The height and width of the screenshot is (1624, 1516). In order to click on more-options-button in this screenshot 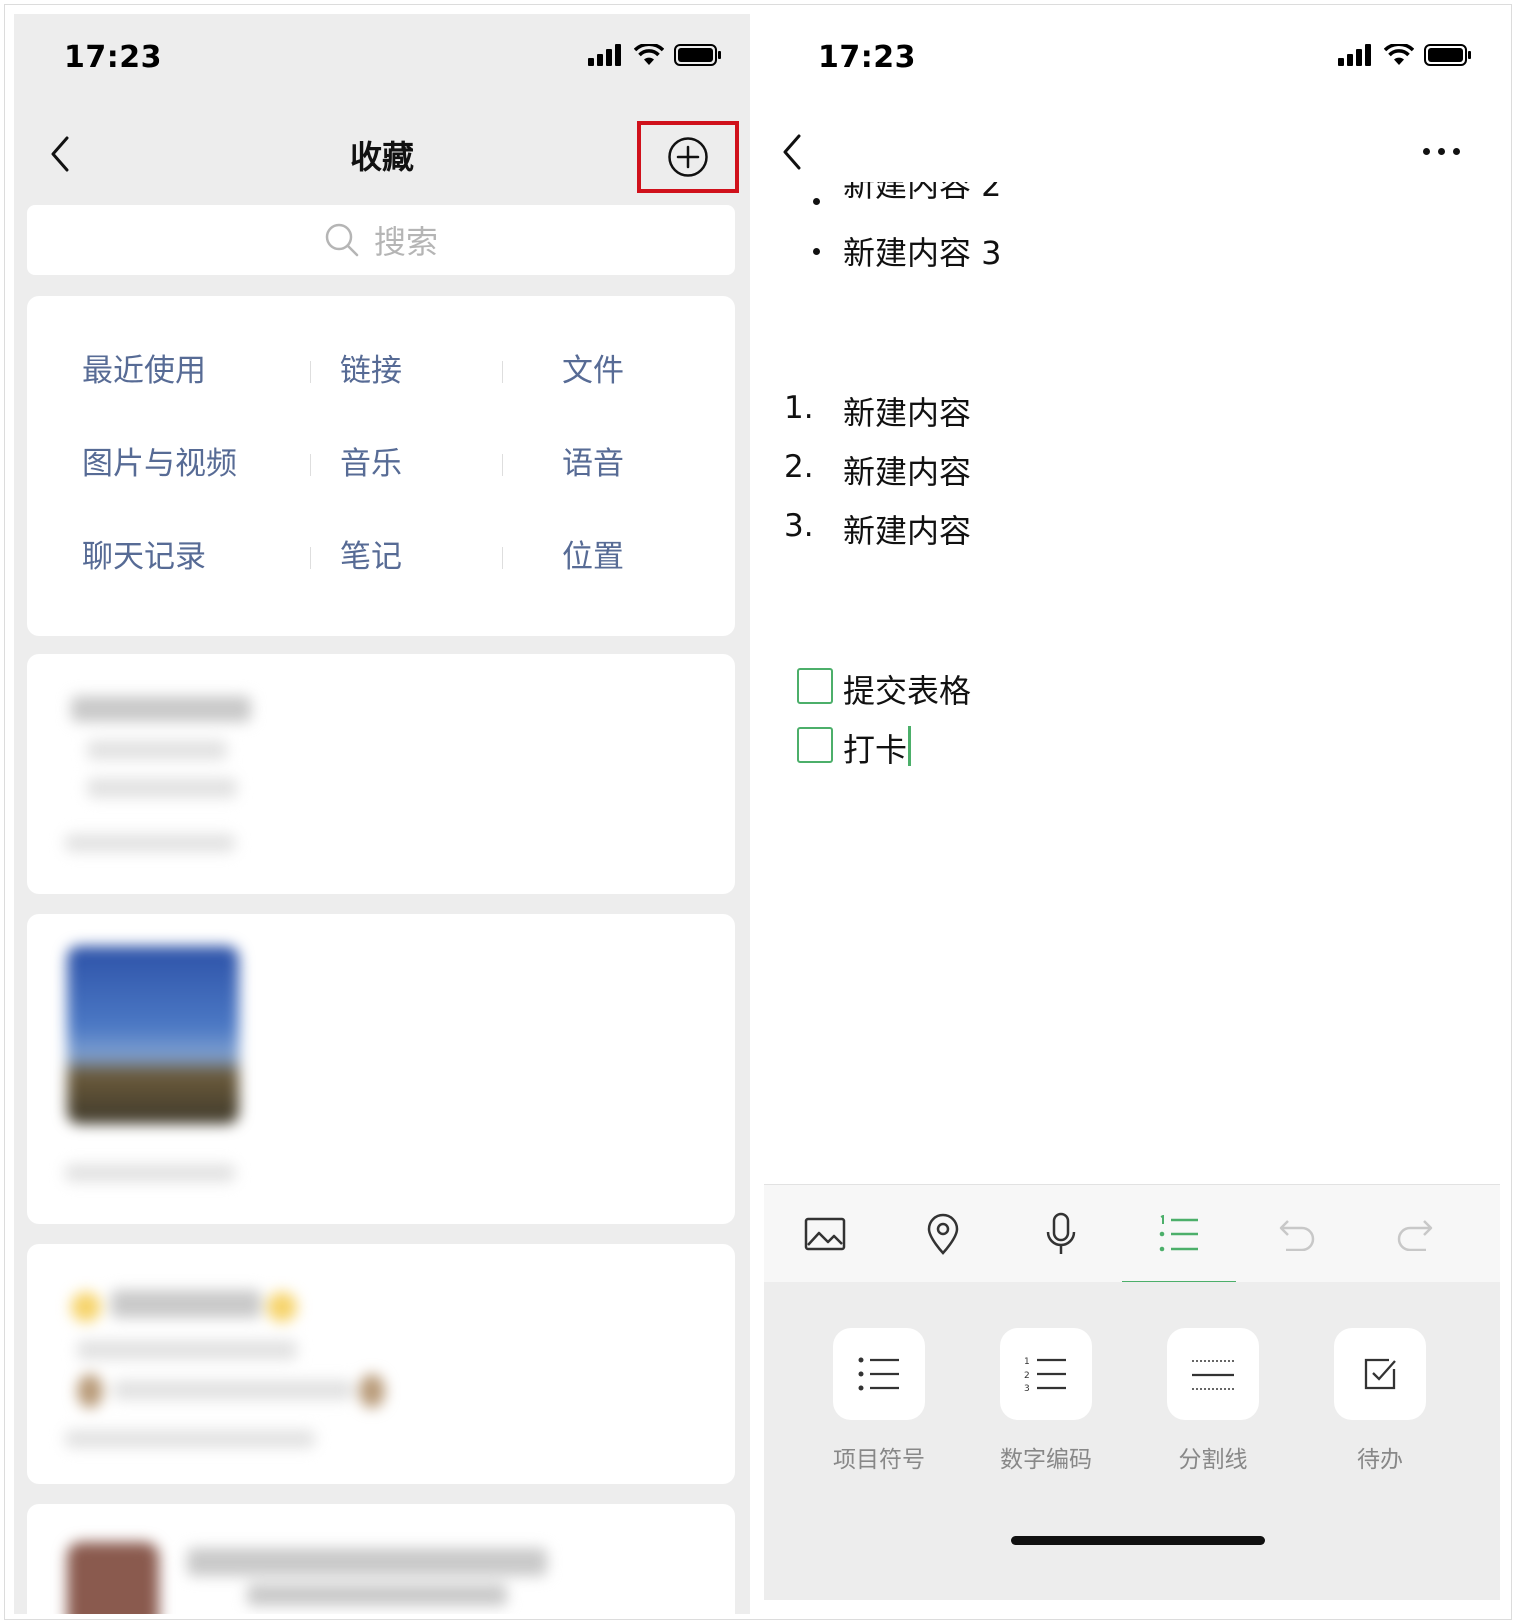, I will do `click(1441, 151)`.